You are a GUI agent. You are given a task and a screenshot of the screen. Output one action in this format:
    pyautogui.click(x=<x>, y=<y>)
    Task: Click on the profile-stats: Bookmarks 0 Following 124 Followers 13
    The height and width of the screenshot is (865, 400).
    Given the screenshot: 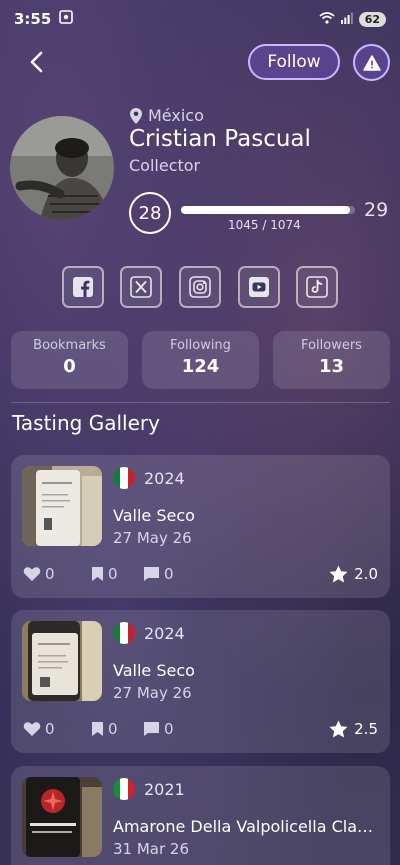 What is the action you would take?
    pyautogui.click(x=200, y=360)
    